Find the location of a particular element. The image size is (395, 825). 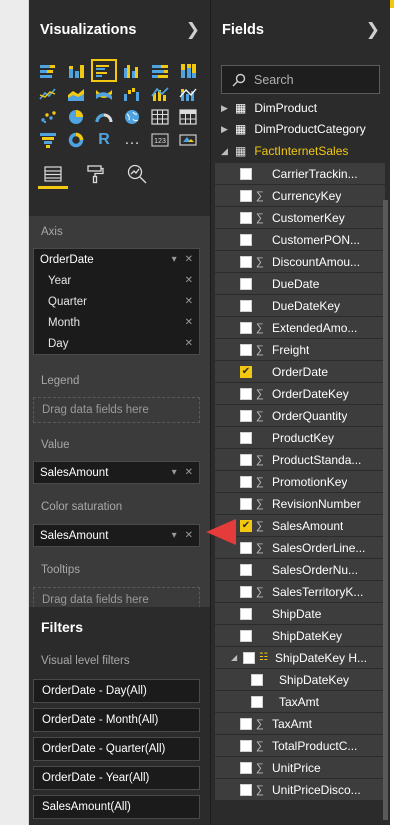

field-row: ∑ CustomerKey is located at coordinates (300, 217).